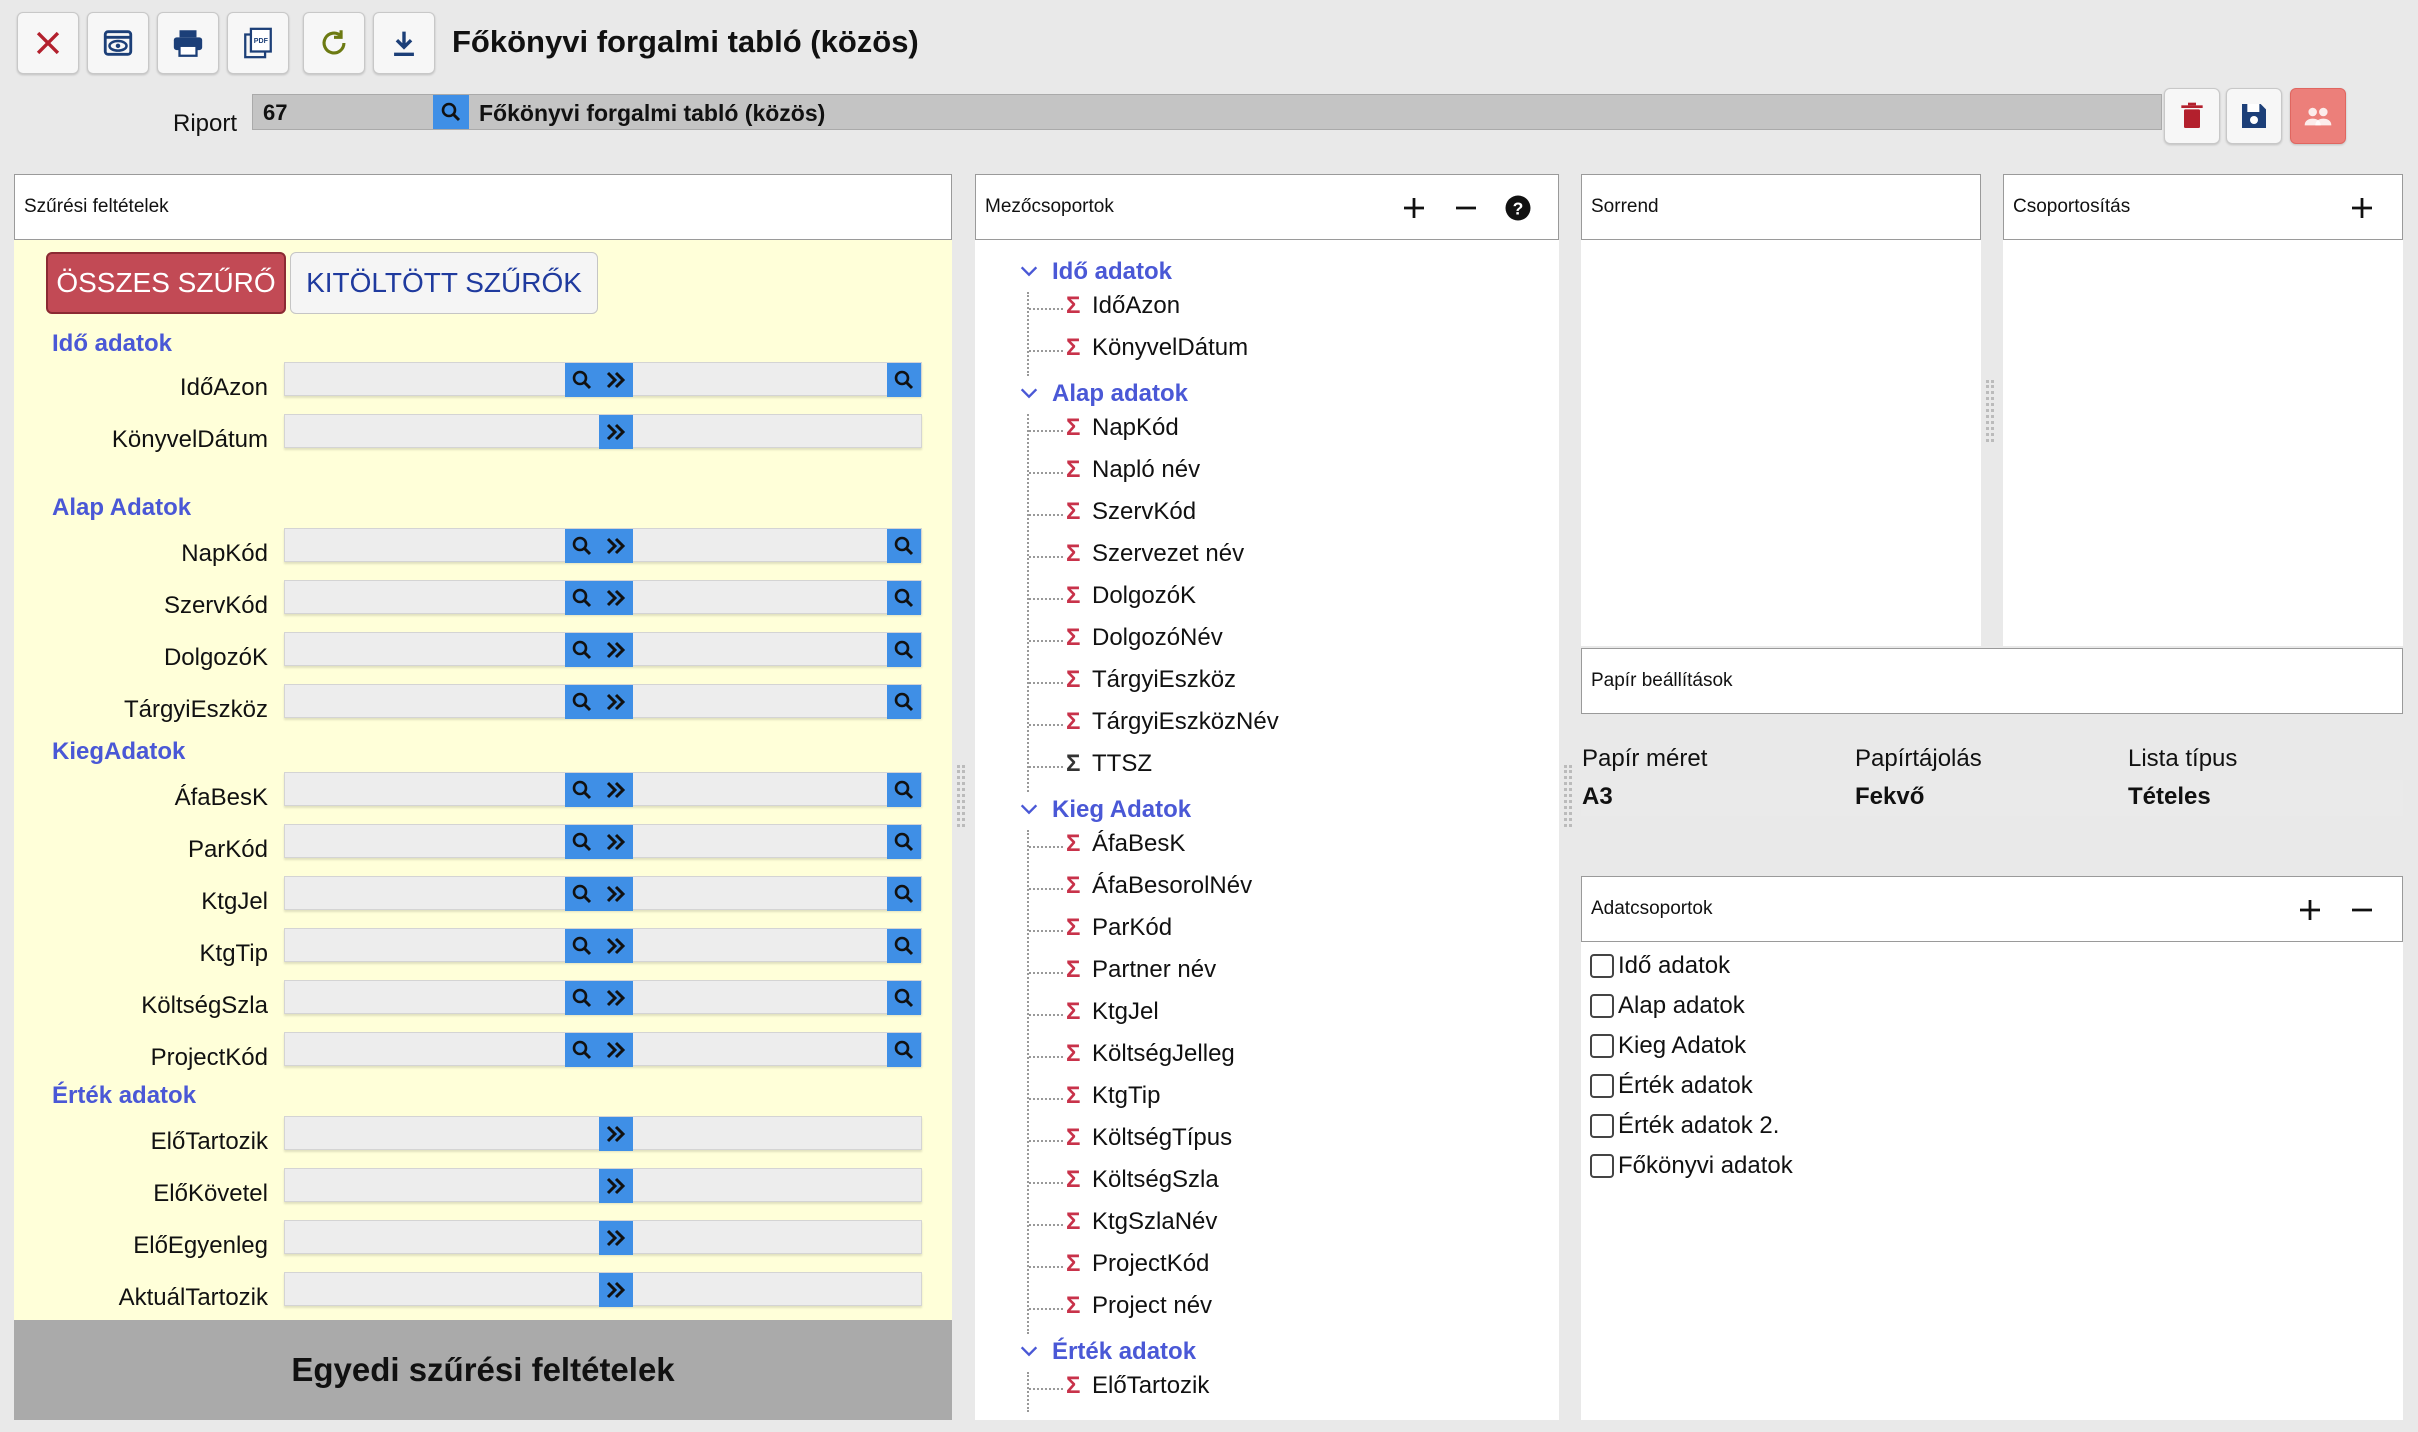 This screenshot has width=2418, height=1432. I want to click on fieldgroup-item: Σ ElőTartozik, so click(1137, 1386).